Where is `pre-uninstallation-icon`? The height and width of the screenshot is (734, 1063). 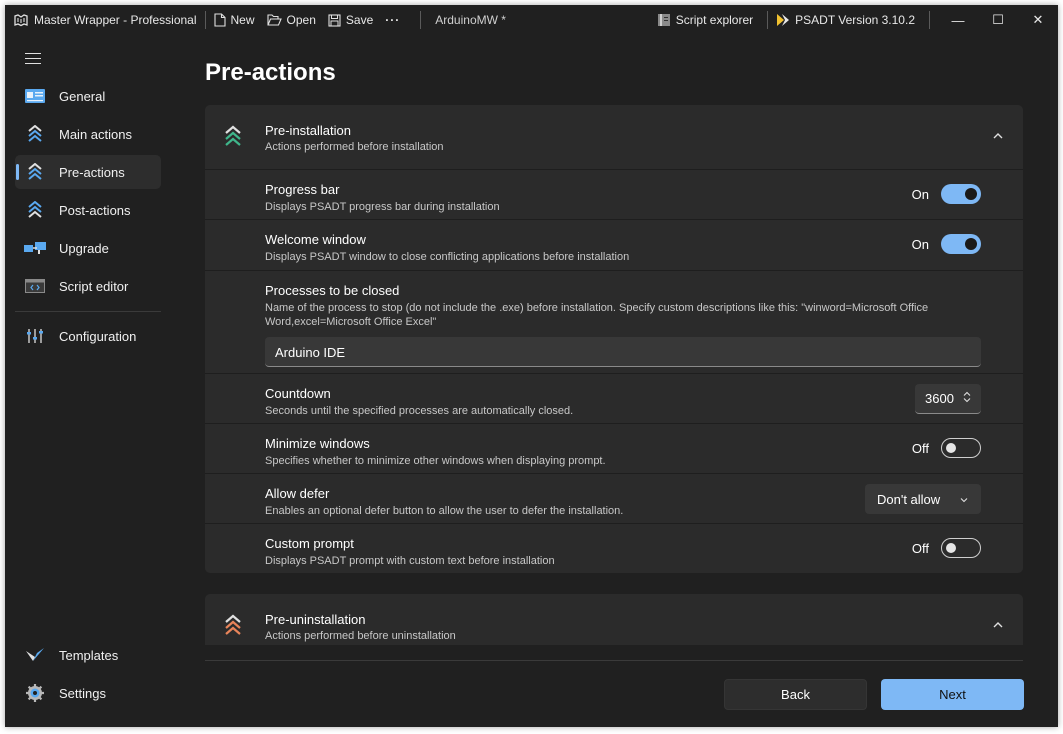 pre-uninstallation-icon is located at coordinates (234, 626).